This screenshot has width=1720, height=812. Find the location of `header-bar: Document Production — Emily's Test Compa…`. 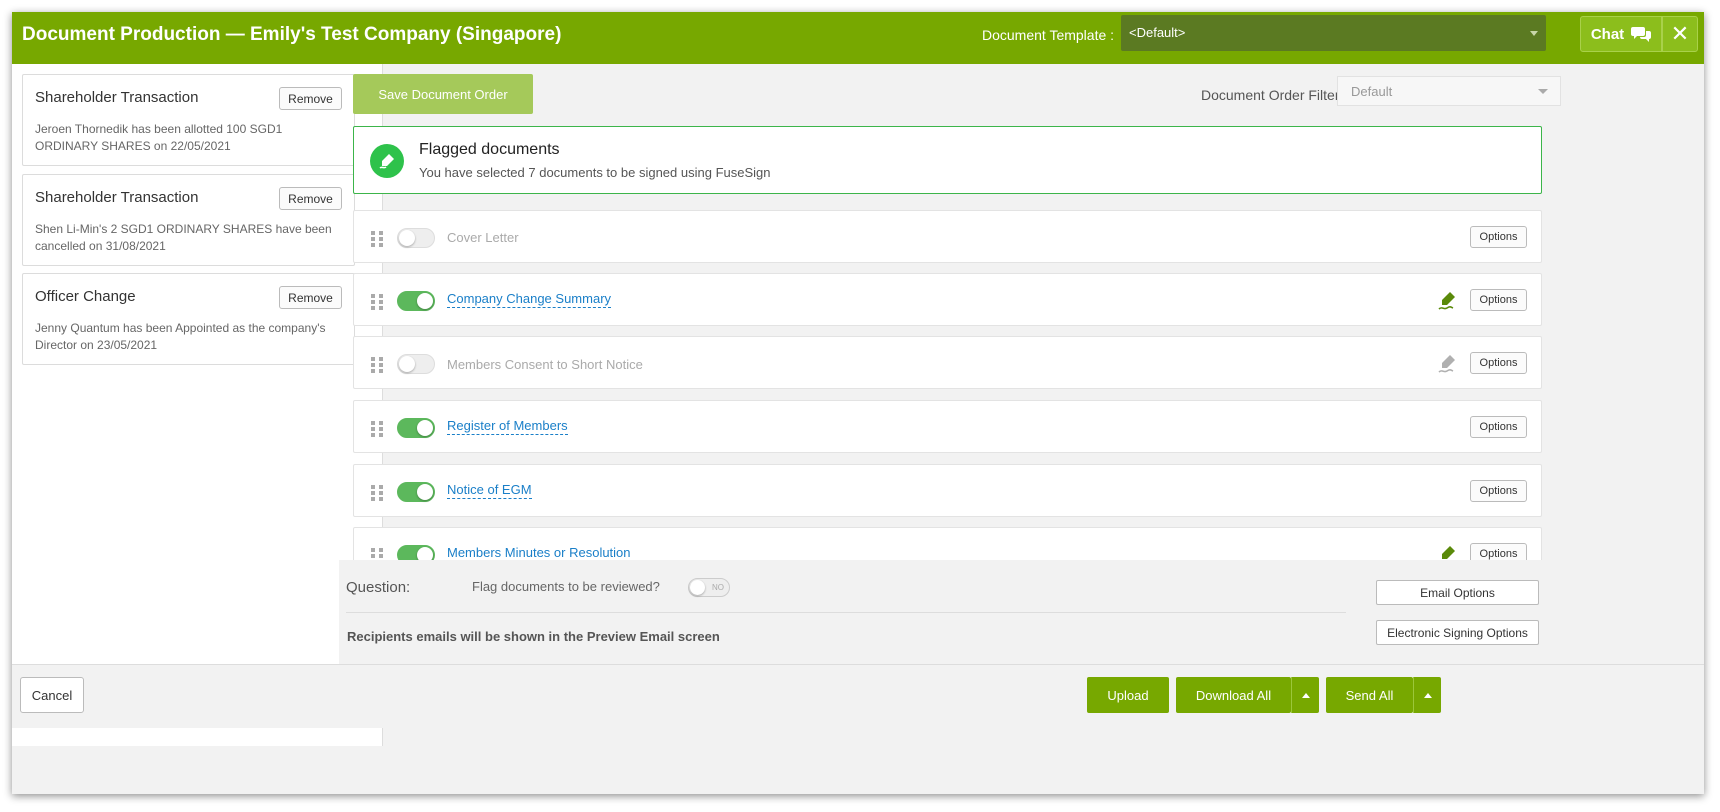

header-bar: Document Production — Emily's Test Compa… is located at coordinates (858, 38).